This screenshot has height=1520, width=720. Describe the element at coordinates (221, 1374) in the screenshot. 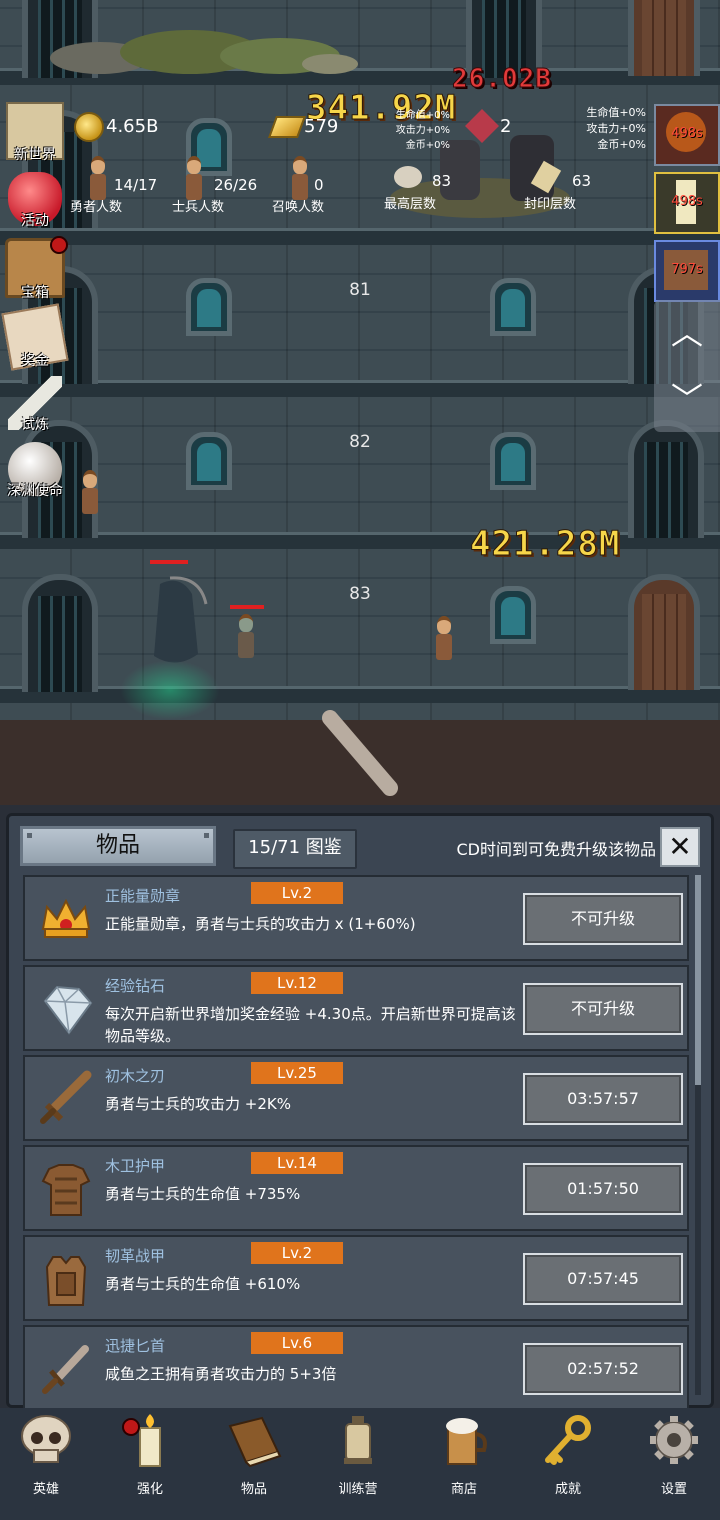

I see `item-description: 咸鱼之王拥有勇者攻击力的 5+3倍` at that location.